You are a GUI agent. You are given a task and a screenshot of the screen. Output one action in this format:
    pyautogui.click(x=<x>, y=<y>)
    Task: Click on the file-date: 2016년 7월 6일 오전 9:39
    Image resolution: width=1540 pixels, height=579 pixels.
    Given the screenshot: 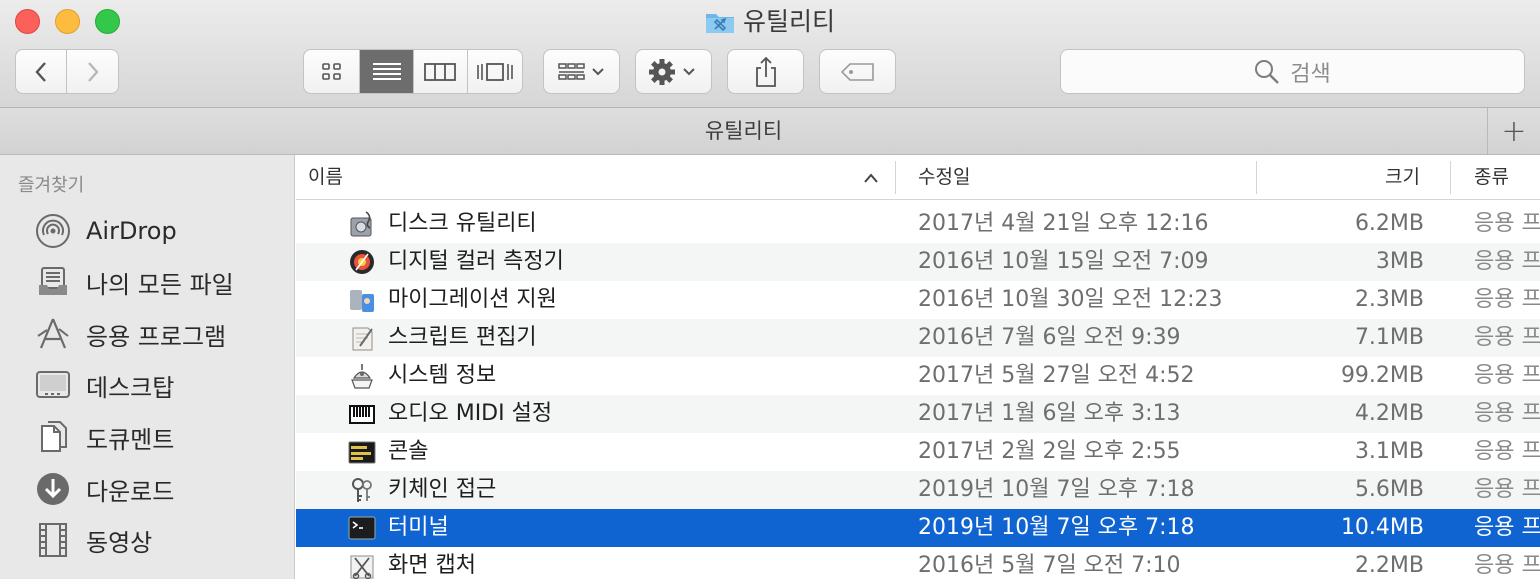 What is the action you would take?
    pyautogui.click(x=1049, y=337)
    